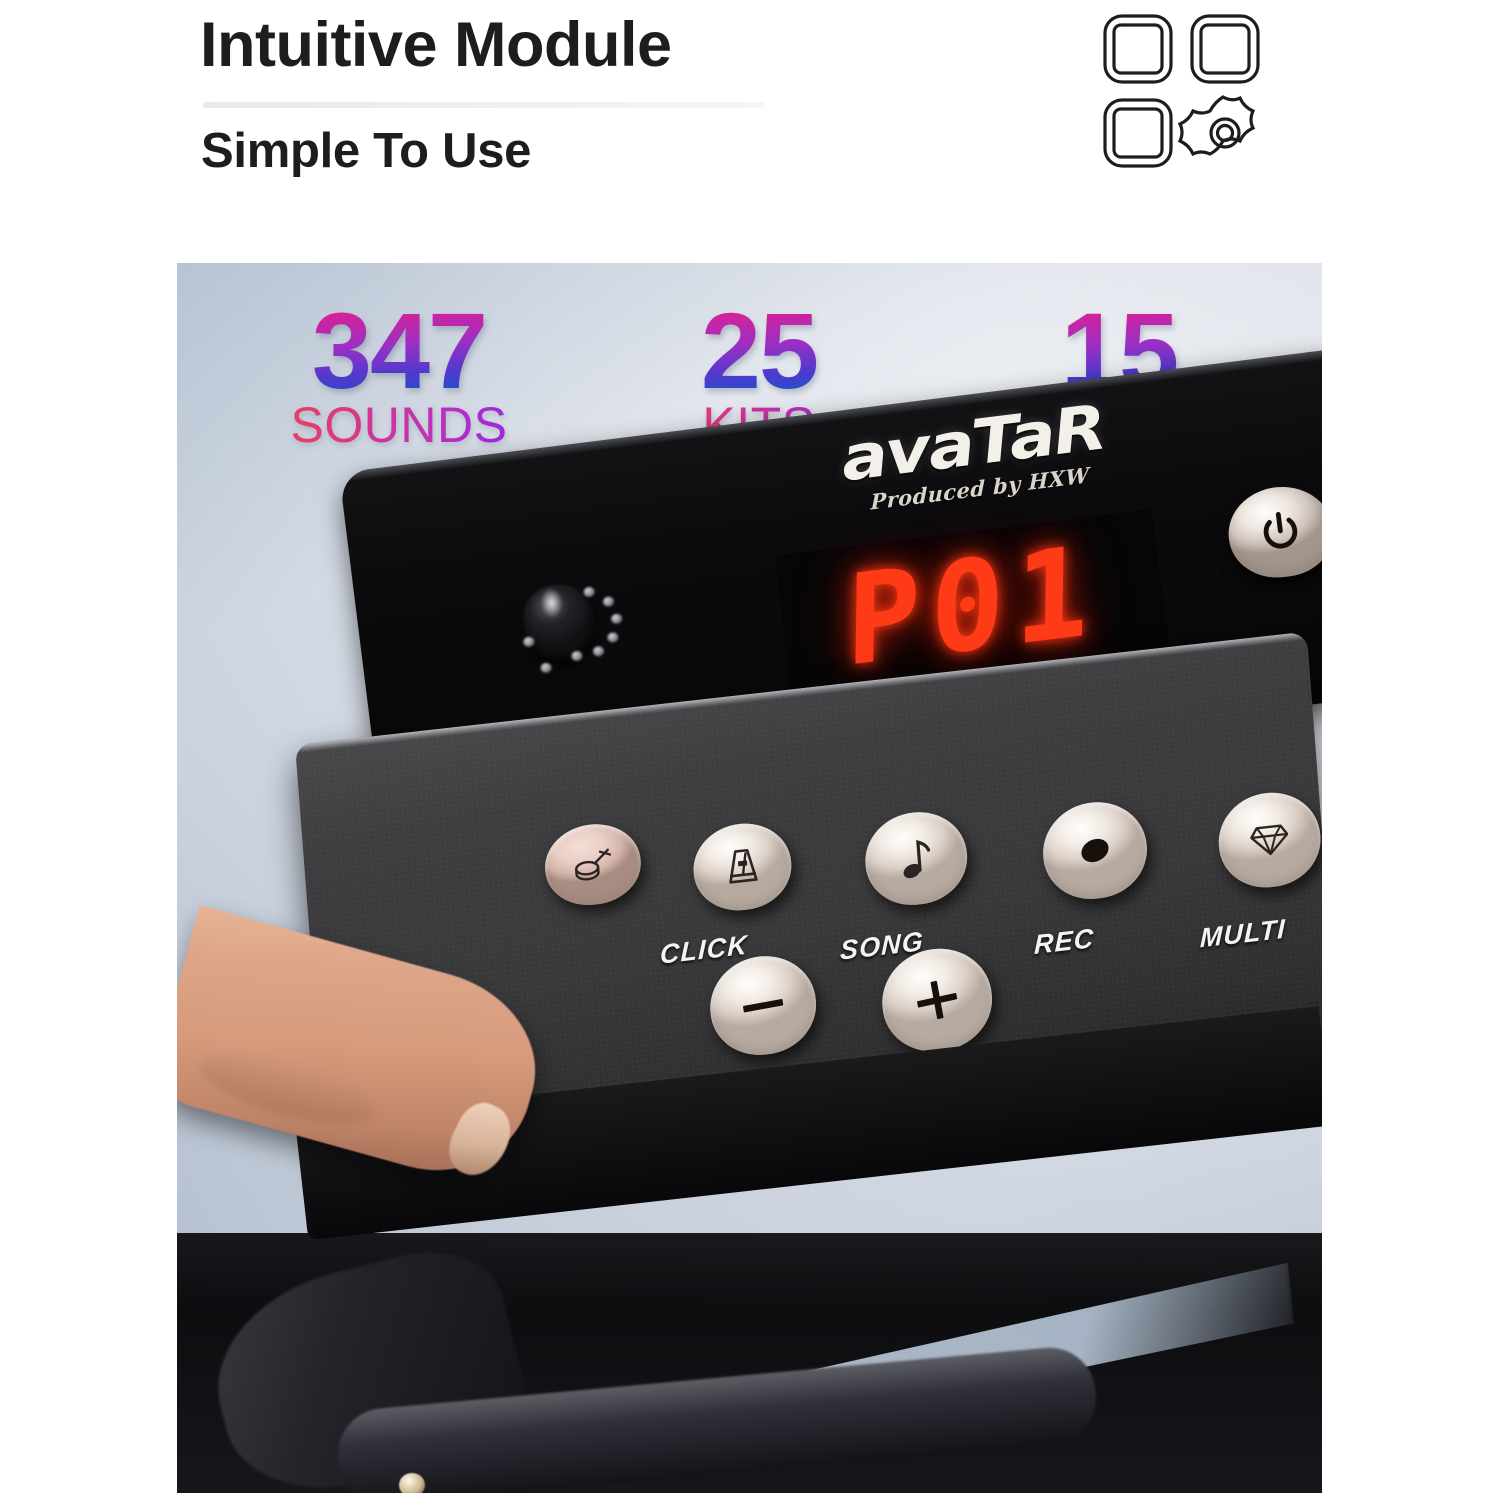 The image size is (1498, 1498). What do you see at coordinates (372, 1078) in the screenshot?
I see `user-finger` at bounding box center [372, 1078].